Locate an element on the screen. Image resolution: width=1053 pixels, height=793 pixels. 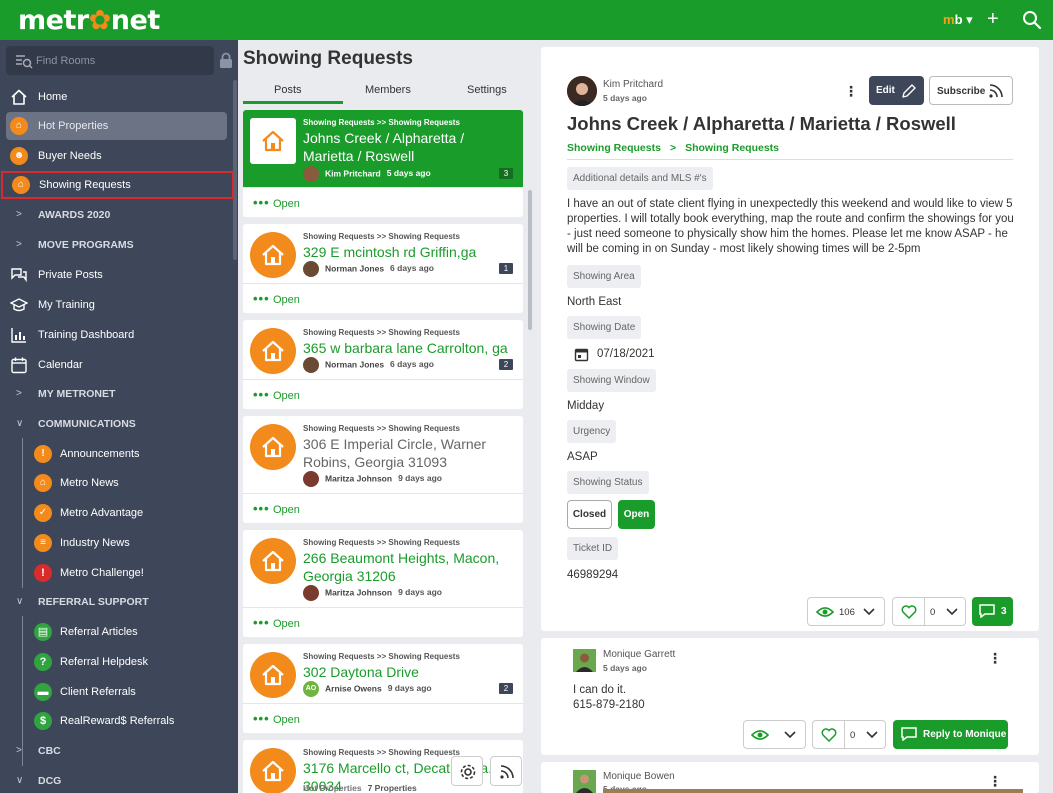
sidebar-item-showing-requests: ⌂ Showing Requests is located at coordinates (117, 185).